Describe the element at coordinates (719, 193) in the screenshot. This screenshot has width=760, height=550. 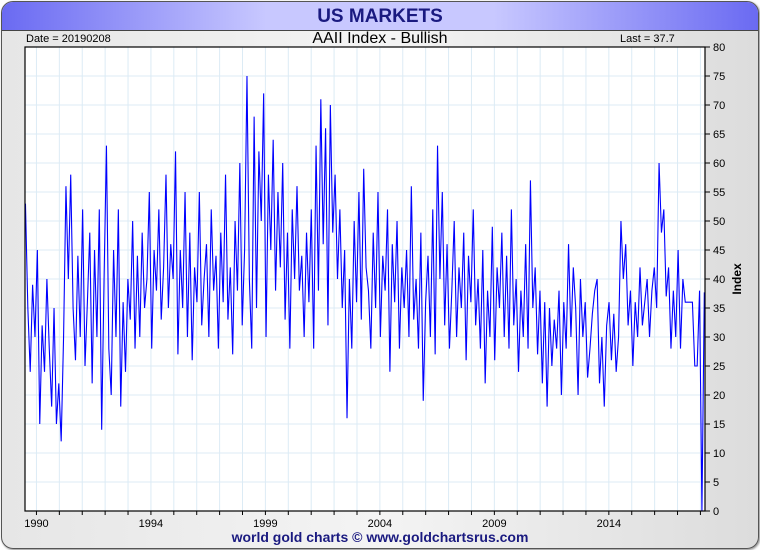
I see `y-tick-label: 55` at that location.